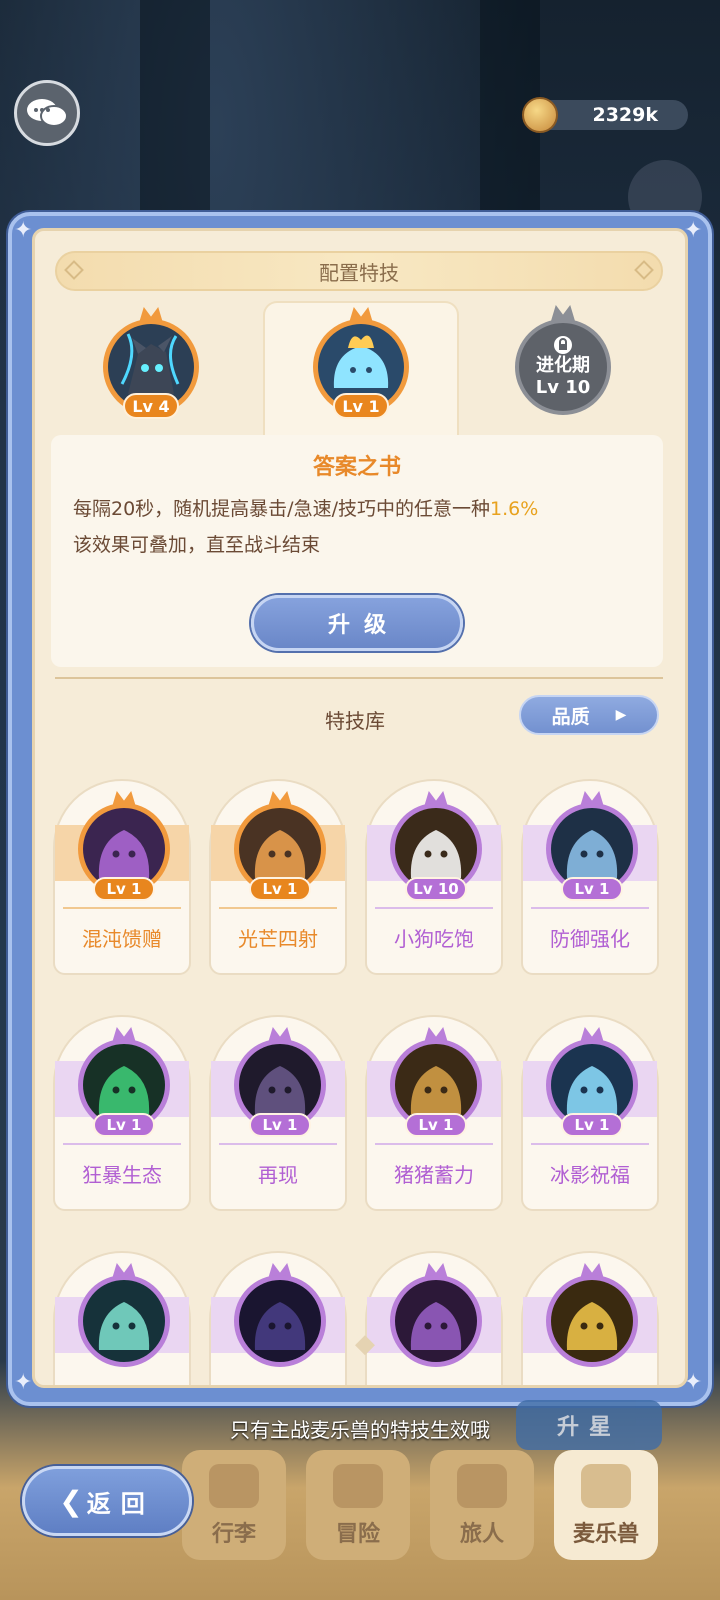 This screenshot has width=720, height=1600. What do you see at coordinates (359, 678) in the screenshot?
I see `section-divider` at bounding box center [359, 678].